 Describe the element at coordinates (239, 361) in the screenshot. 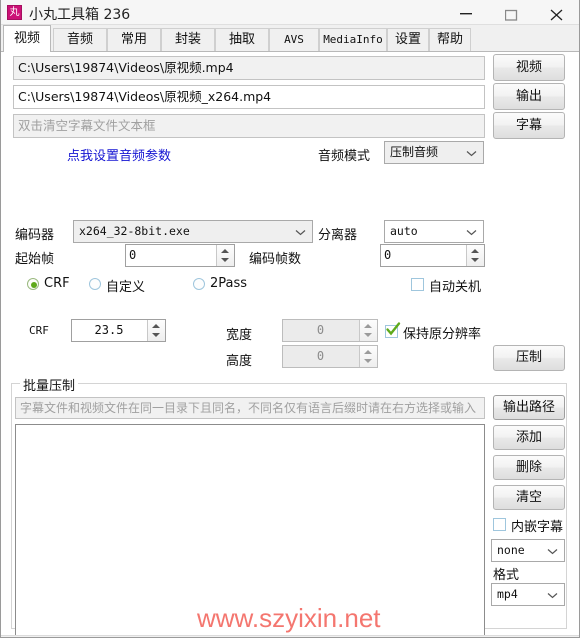

I see `height-label: 高度` at that location.